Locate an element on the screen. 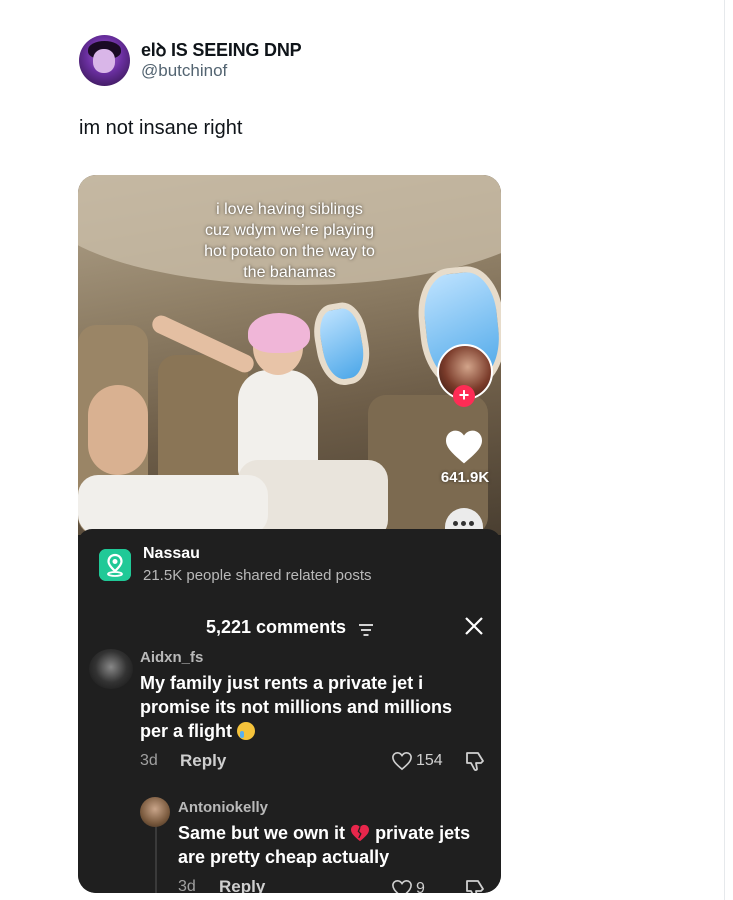 Image resolution: width=733 pixels, height=900 pixels. avatar-face is located at coordinates (104, 61).